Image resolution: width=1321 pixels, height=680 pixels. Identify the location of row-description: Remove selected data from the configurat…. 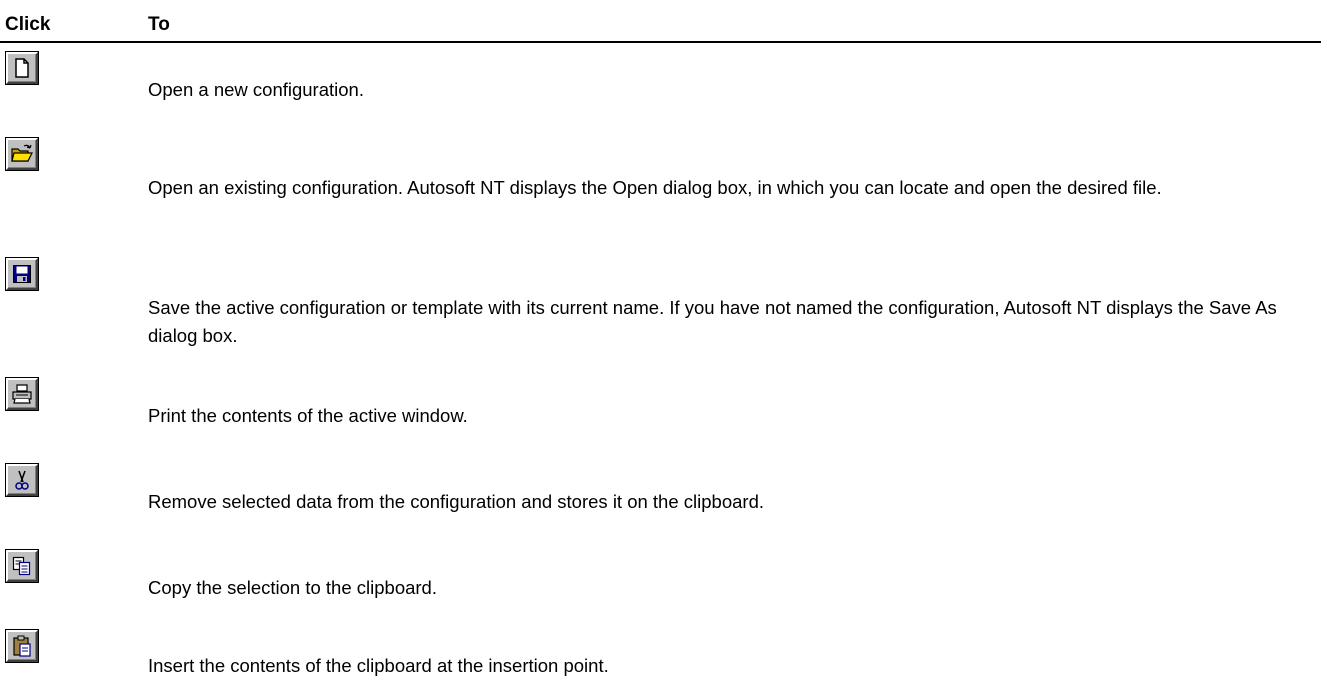
(456, 501).